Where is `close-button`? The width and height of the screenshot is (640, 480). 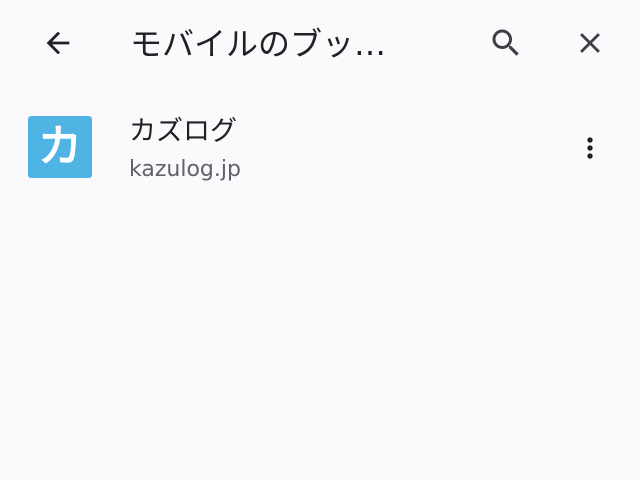 close-button is located at coordinates (590, 43).